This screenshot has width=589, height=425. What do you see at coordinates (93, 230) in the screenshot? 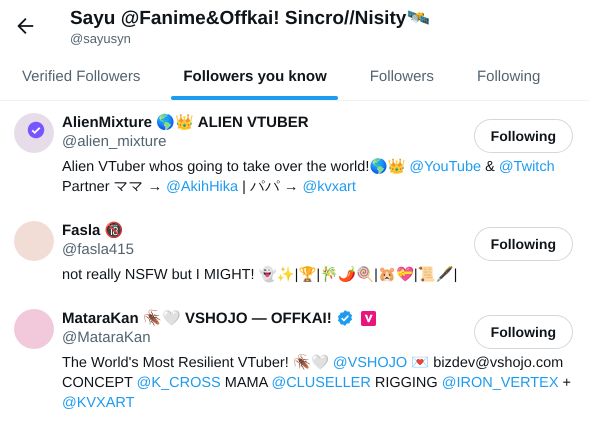
I see `user-name: Fasla 🔞` at bounding box center [93, 230].